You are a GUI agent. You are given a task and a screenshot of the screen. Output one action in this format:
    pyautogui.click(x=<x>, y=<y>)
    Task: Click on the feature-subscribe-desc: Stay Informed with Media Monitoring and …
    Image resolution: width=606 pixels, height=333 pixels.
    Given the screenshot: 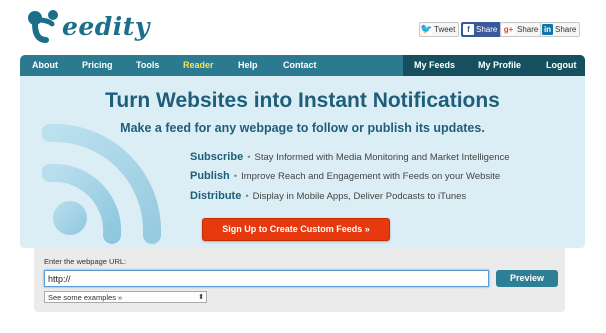 What is the action you would take?
    pyautogui.click(x=382, y=157)
    